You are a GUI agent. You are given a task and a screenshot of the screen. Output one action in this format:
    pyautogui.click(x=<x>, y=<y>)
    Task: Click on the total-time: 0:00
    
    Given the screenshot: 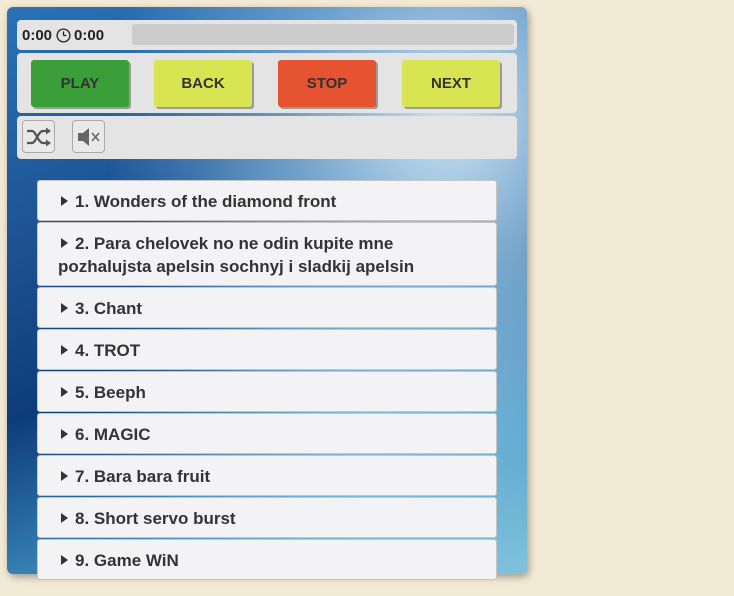 What is the action you would take?
    pyautogui.click(x=89, y=35)
    